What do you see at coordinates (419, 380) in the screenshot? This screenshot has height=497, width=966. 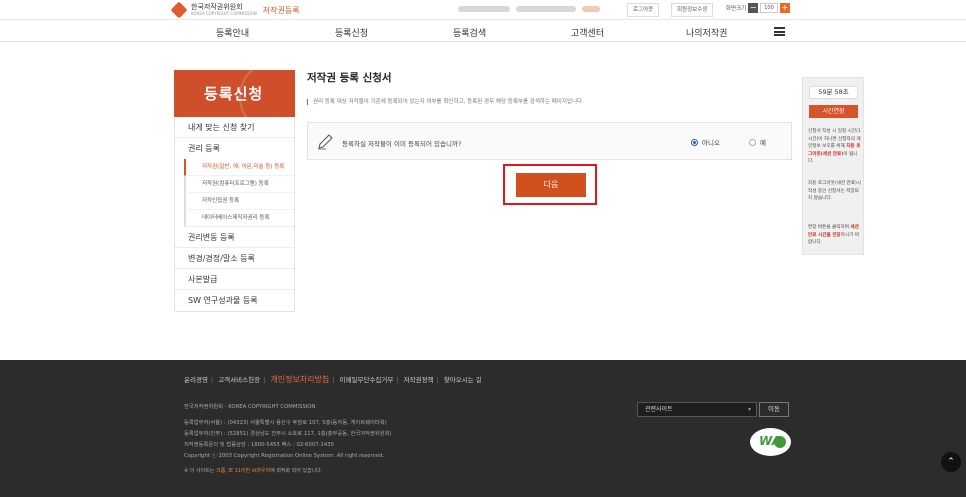 I see `footer-link-copyright-policy: 저작권정책` at bounding box center [419, 380].